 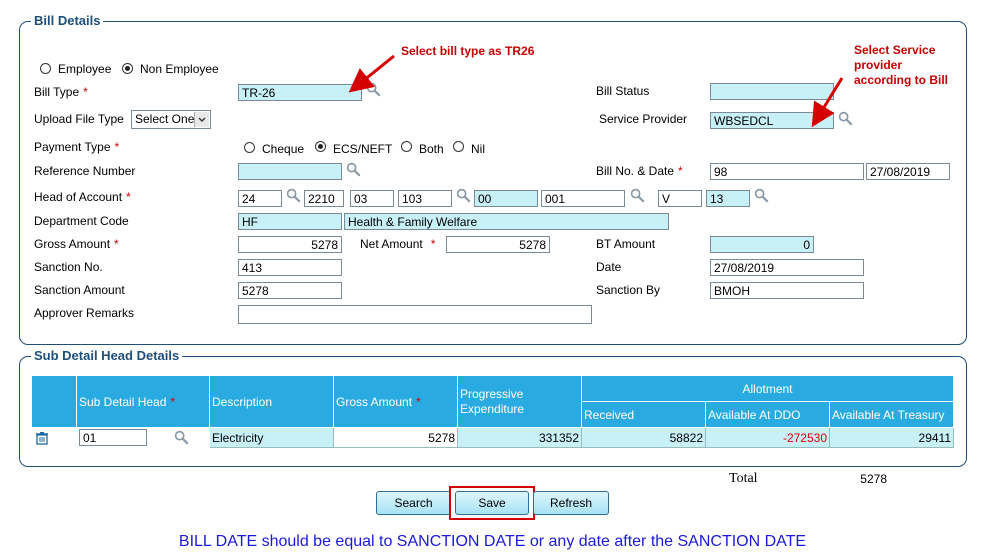 I want to click on header-available-ddo: Available At DDO, so click(x=767, y=414).